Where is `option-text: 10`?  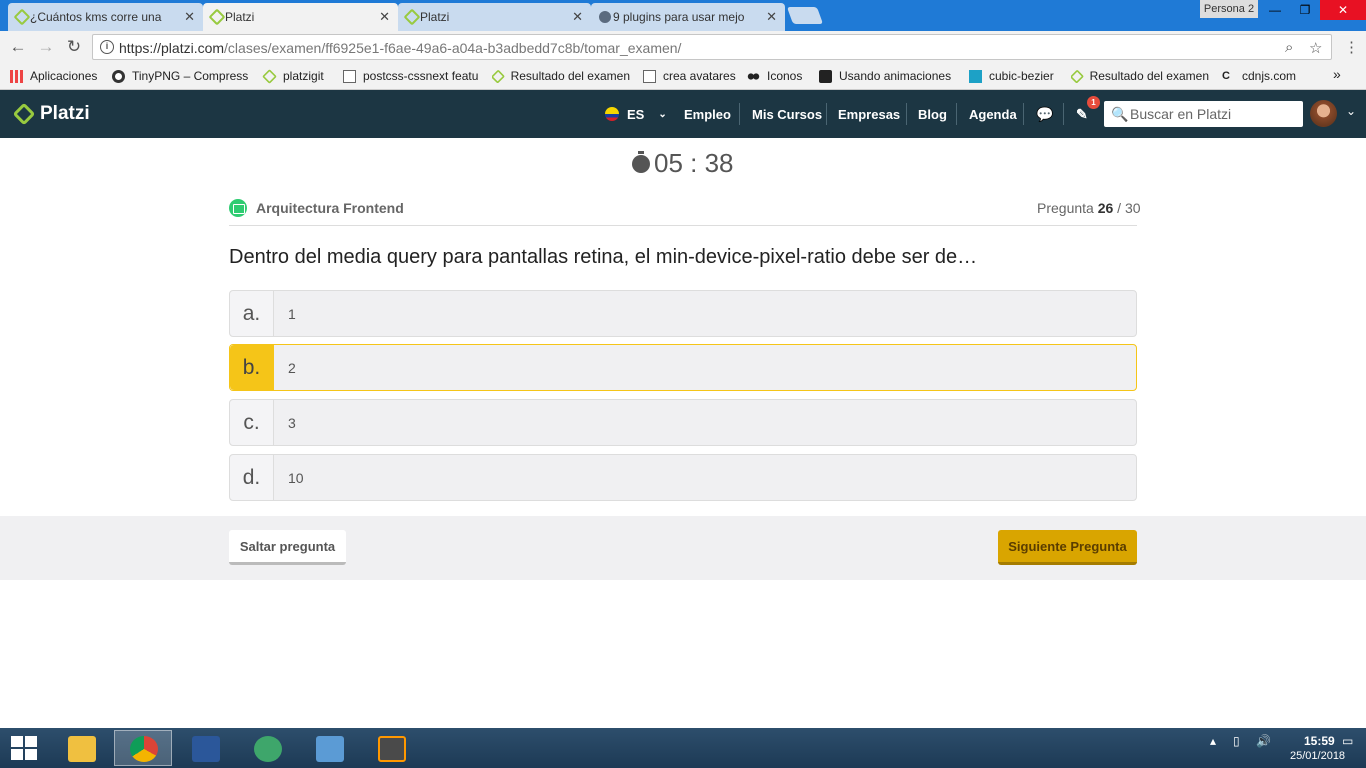 option-text: 10 is located at coordinates (296, 477).